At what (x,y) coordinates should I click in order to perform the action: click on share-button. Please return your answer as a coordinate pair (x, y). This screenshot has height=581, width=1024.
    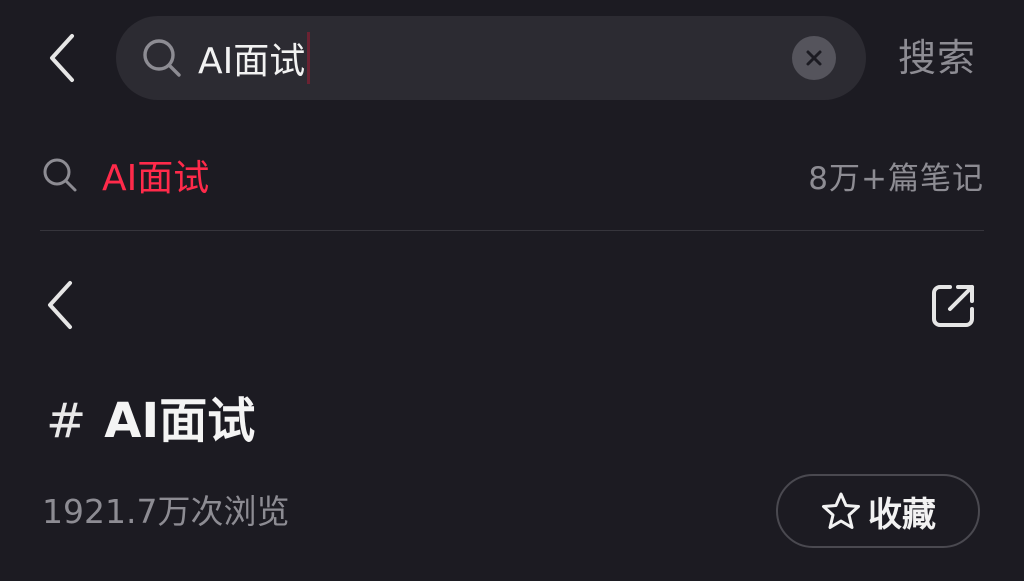
    Looking at the image, I should click on (953, 306).